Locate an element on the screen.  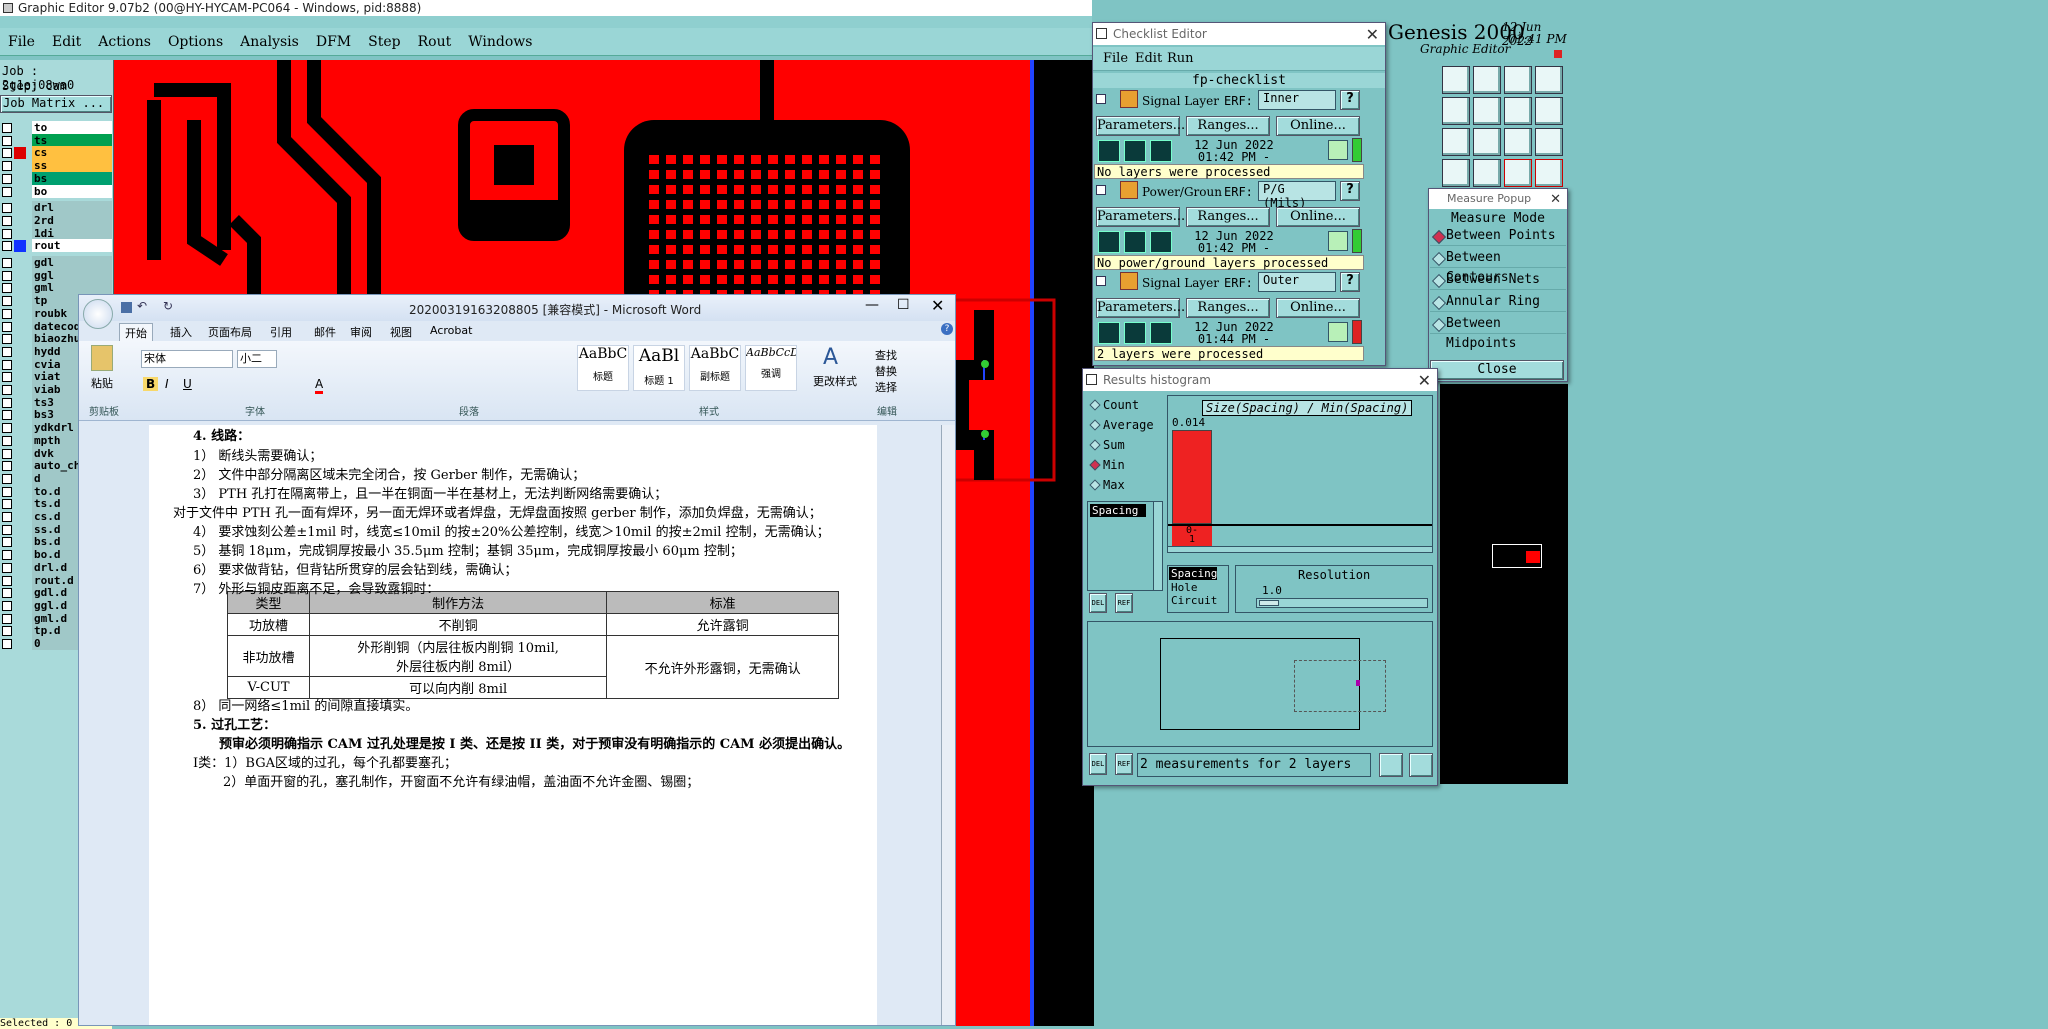
help-icon: ? is located at coordinates (947, 329).